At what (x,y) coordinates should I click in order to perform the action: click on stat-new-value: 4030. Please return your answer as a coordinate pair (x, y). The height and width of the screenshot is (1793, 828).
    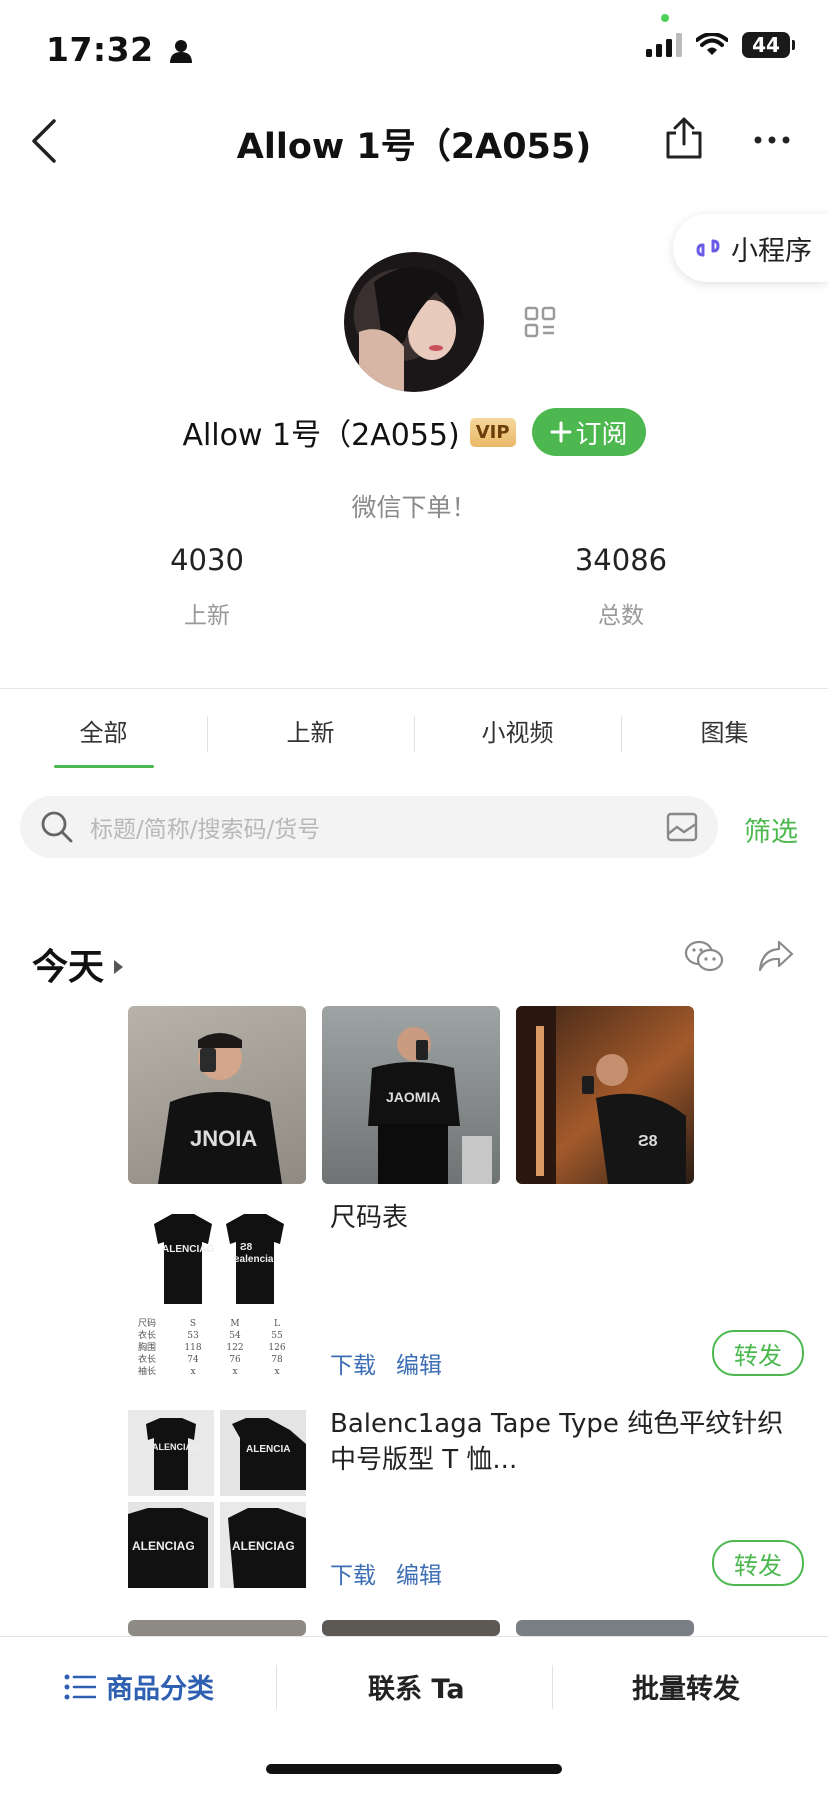
    Looking at the image, I should click on (207, 560).